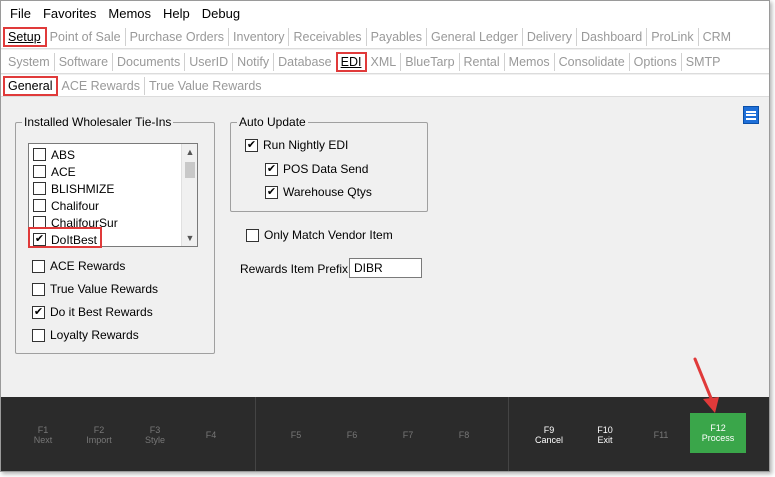  I want to click on f9-label: Cancel, so click(548, 440).